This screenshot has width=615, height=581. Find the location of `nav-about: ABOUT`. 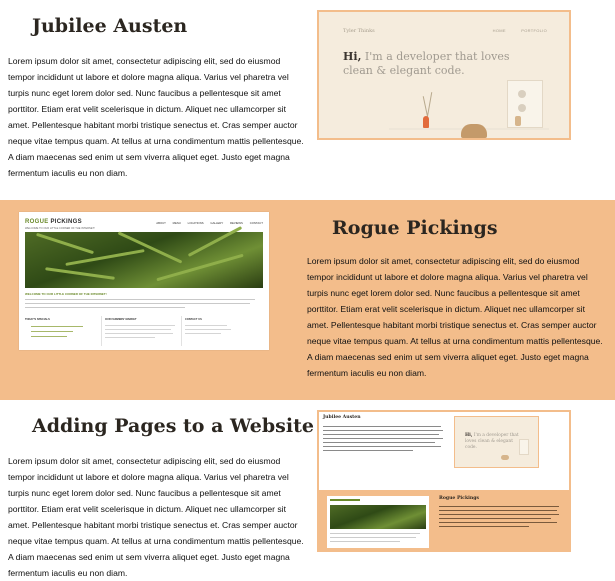

nav-about: ABOUT is located at coordinates (161, 223).